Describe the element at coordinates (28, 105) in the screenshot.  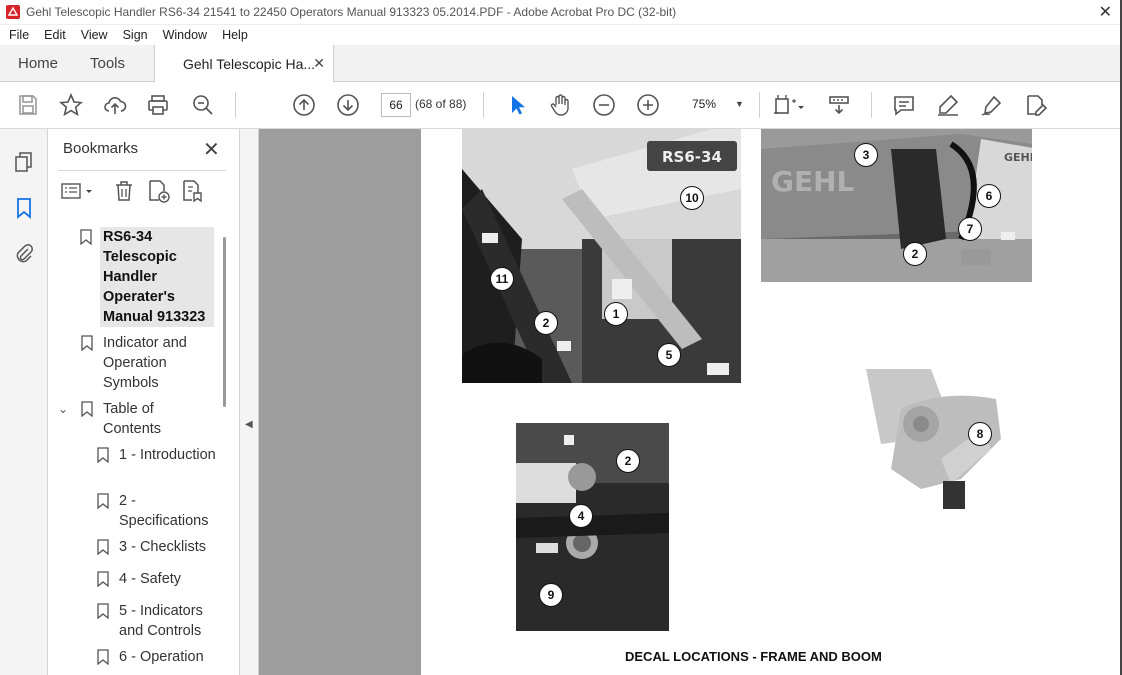
I see `save-icon` at that location.